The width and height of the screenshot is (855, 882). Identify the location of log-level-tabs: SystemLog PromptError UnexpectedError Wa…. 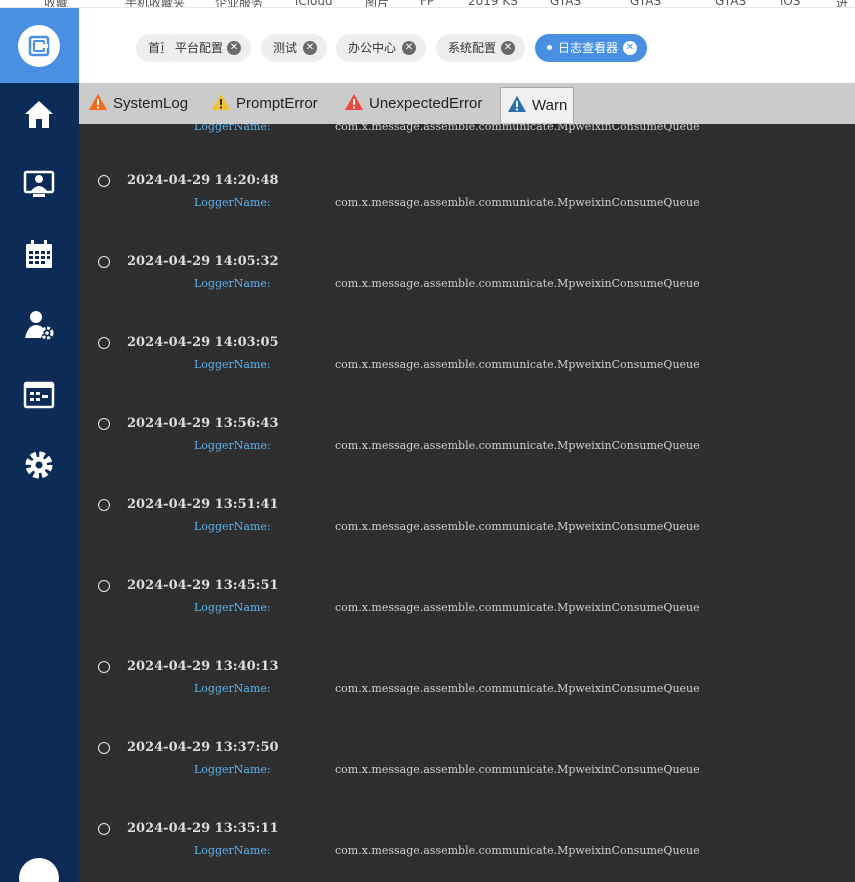
(467, 103).